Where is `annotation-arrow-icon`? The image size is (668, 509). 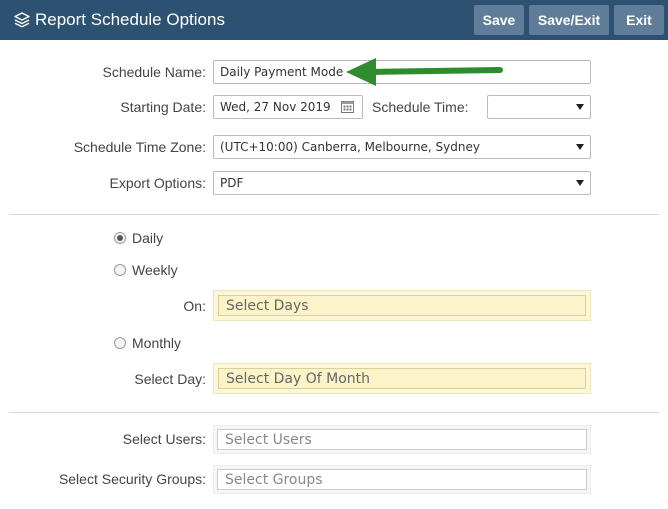 annotation-arrow-icon is located at coordinates (424, 72).